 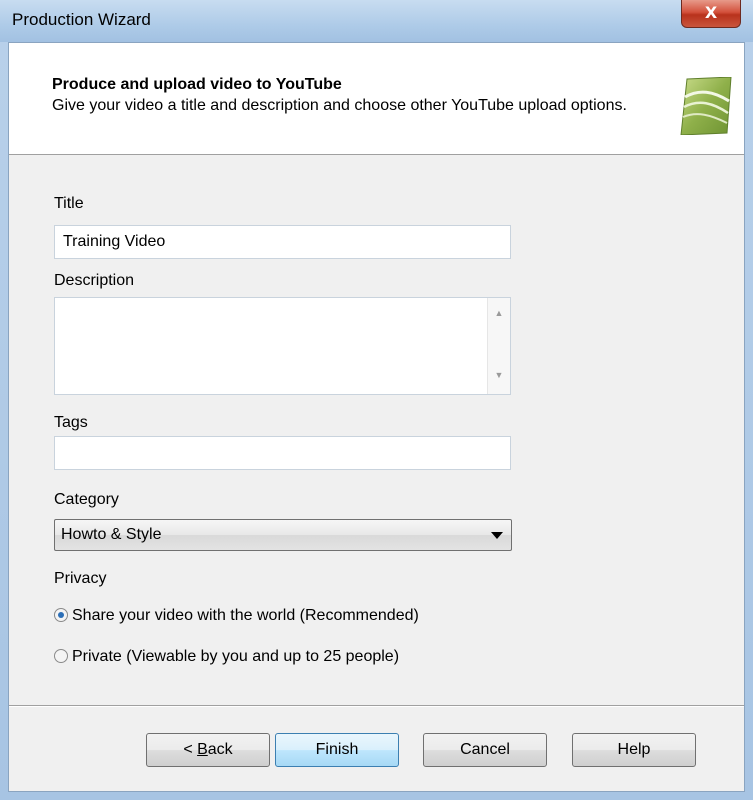 What do you see at coordinates (61, 656) in the screenshot?
I see `radio-unchecked-icon` at bounding box center [61, 656].